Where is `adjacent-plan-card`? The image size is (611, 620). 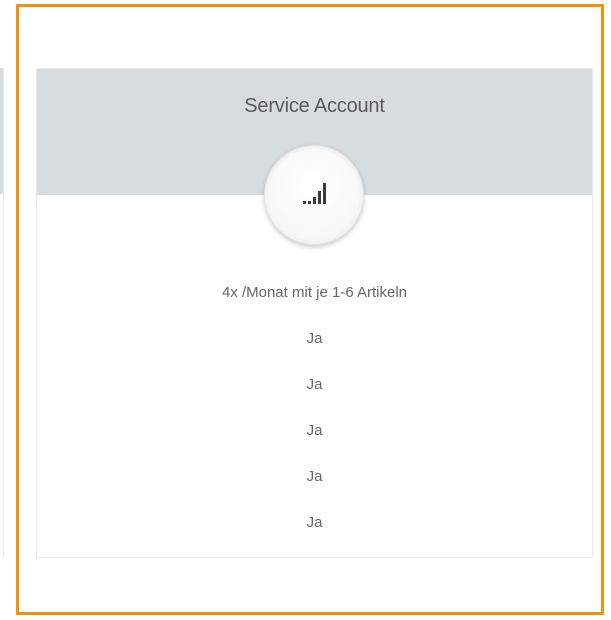 adjacent-plan-card is located at coordinates (2, 312).